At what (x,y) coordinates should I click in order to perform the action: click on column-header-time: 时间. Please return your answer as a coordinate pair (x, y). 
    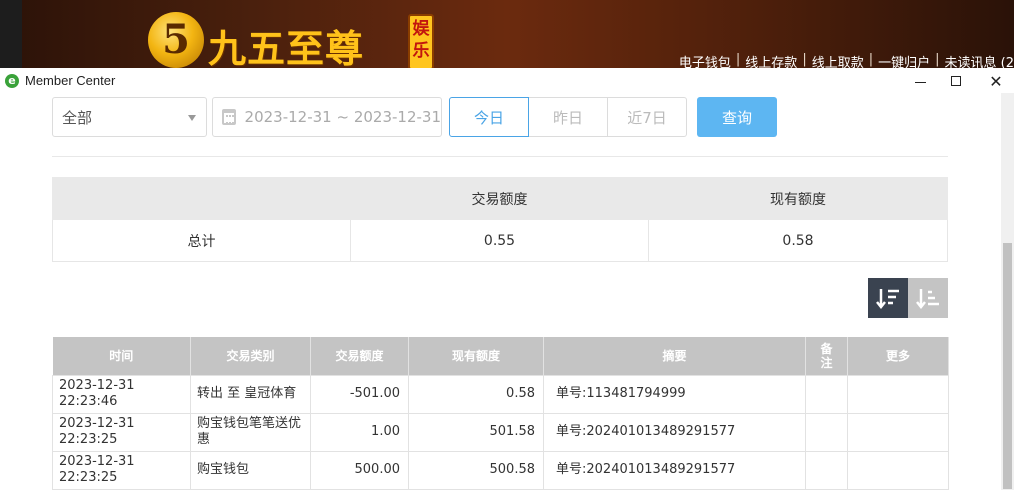
    Looking at the image, I should click on (121, 356).